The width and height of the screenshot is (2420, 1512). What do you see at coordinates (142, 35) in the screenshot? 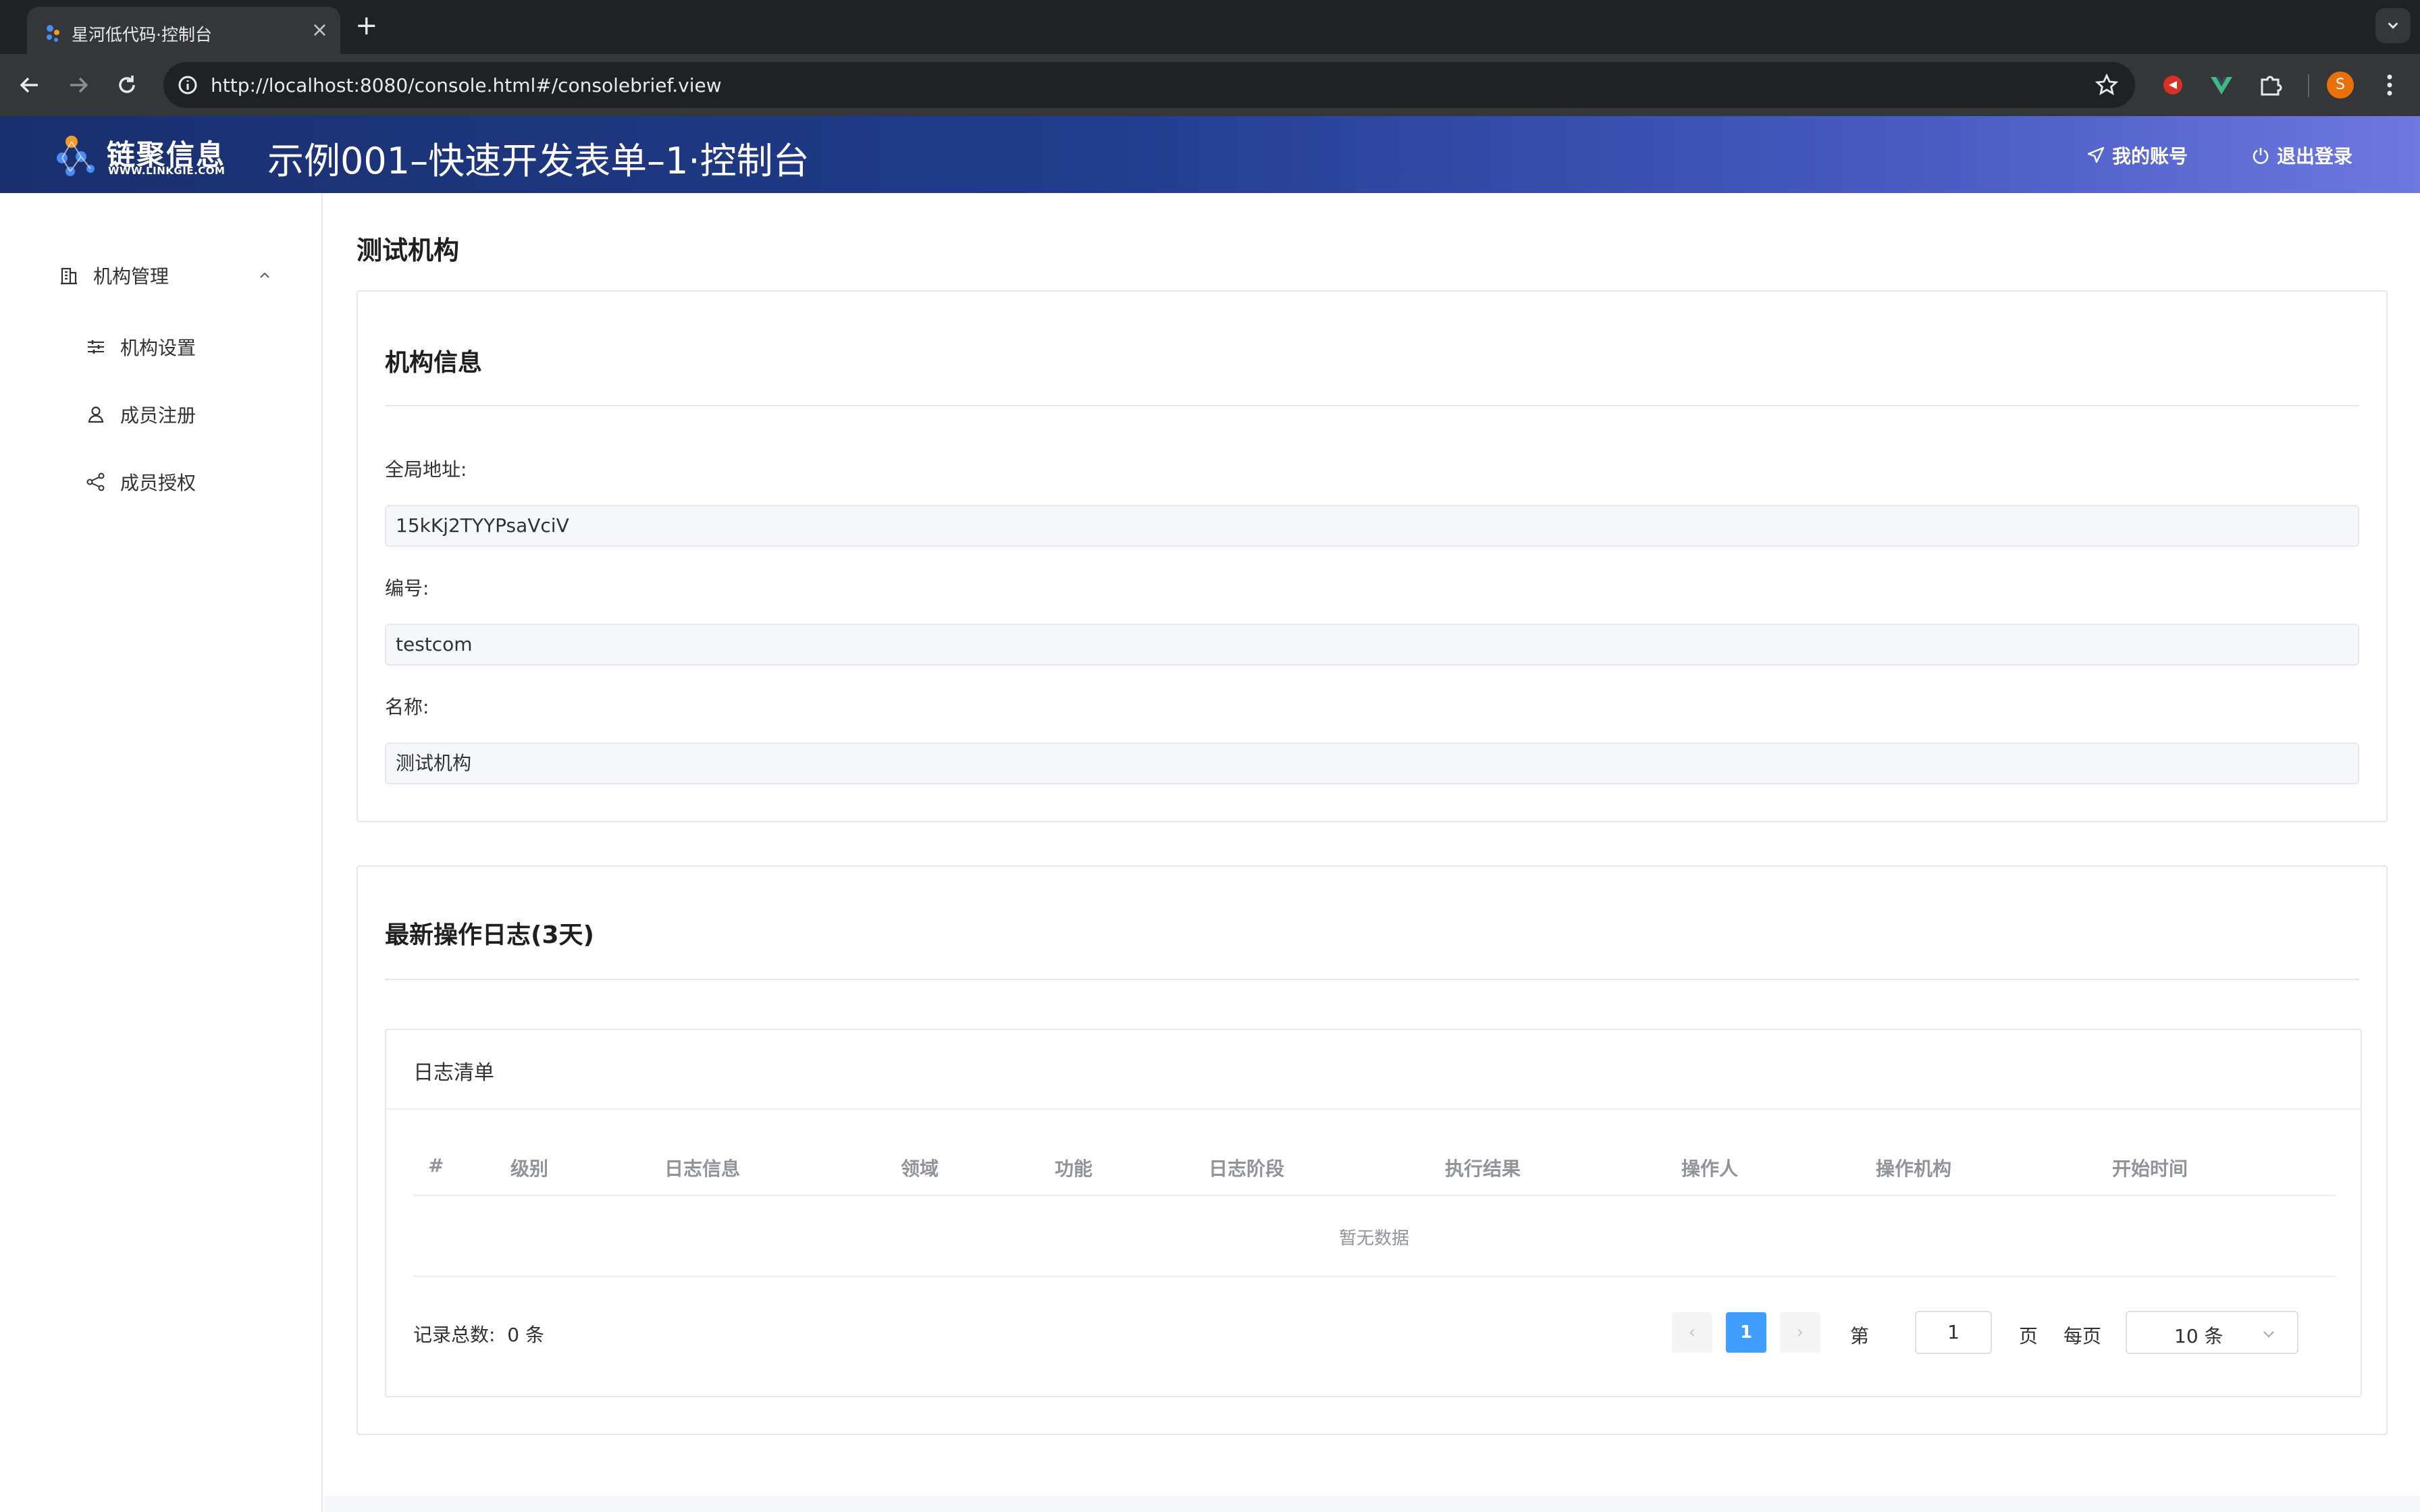
I see `tab-title: 星河低代码·控制台` at bounding box center [142, 35].